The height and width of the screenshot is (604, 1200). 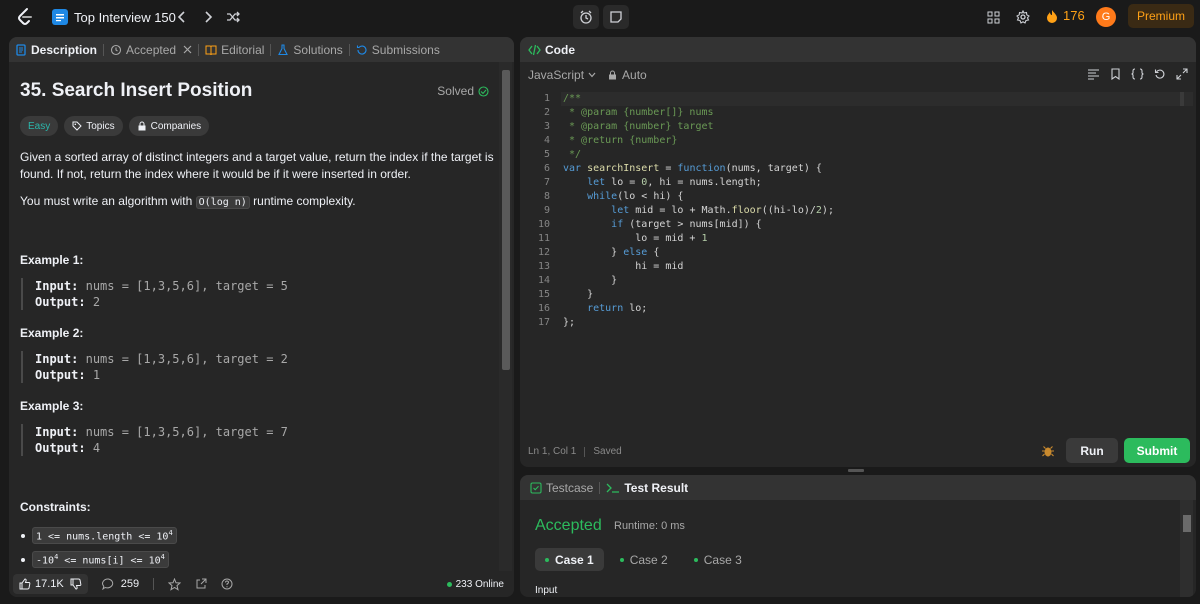 What do you see at coordinates (25, 584) in the screenshot?
I see `thumbs-up-icon` at bounding box center [25, 584].